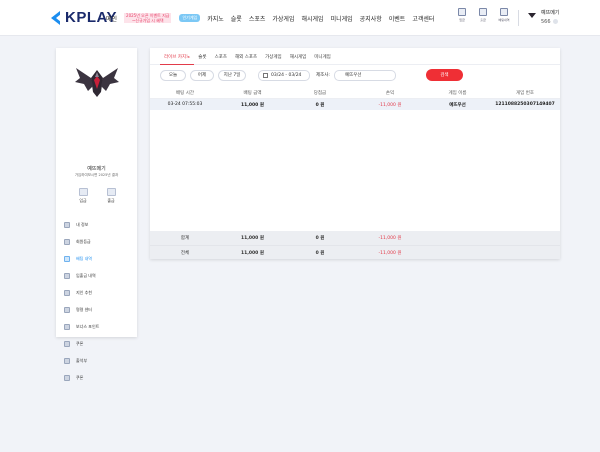 The width and height of the screenshot is (600, 452). What do you see at coordinates (390, 238) in the screenshot?
I see `summary-profit: -11,000 원` at bounding box center [390, 238].